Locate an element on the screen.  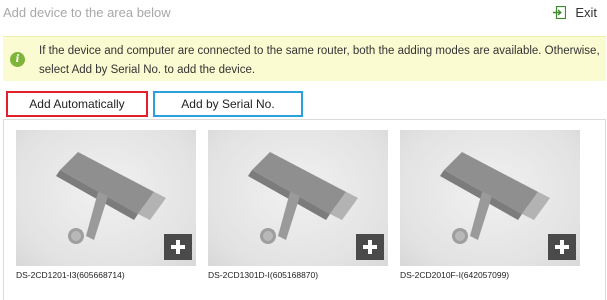
device-card: DS-2CD2010F-I(642057099) is located at coordinates (490, 205).